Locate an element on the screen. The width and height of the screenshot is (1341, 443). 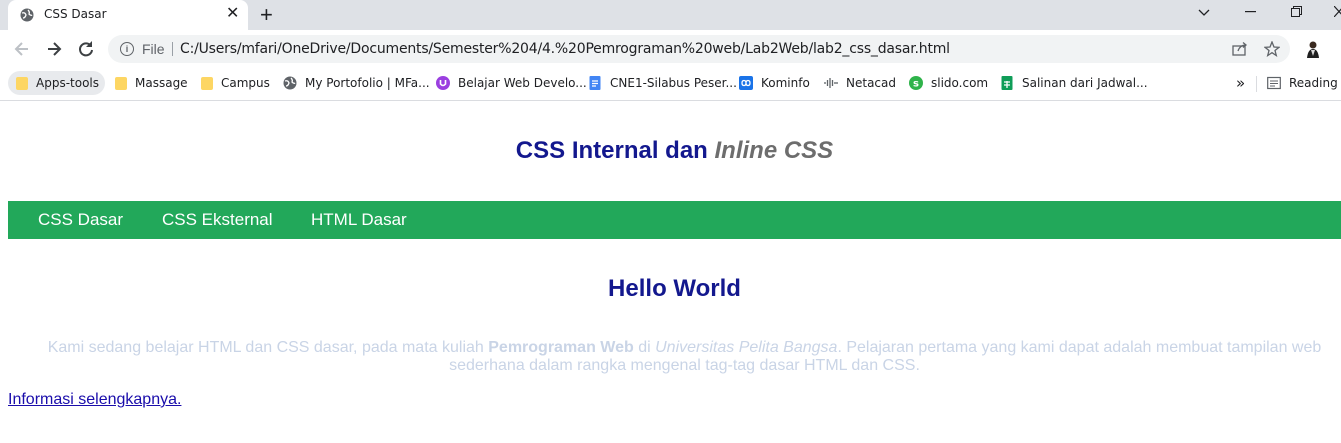
nav-link-html-dasar: HTML Dasar is located at coordinates (359, 220).